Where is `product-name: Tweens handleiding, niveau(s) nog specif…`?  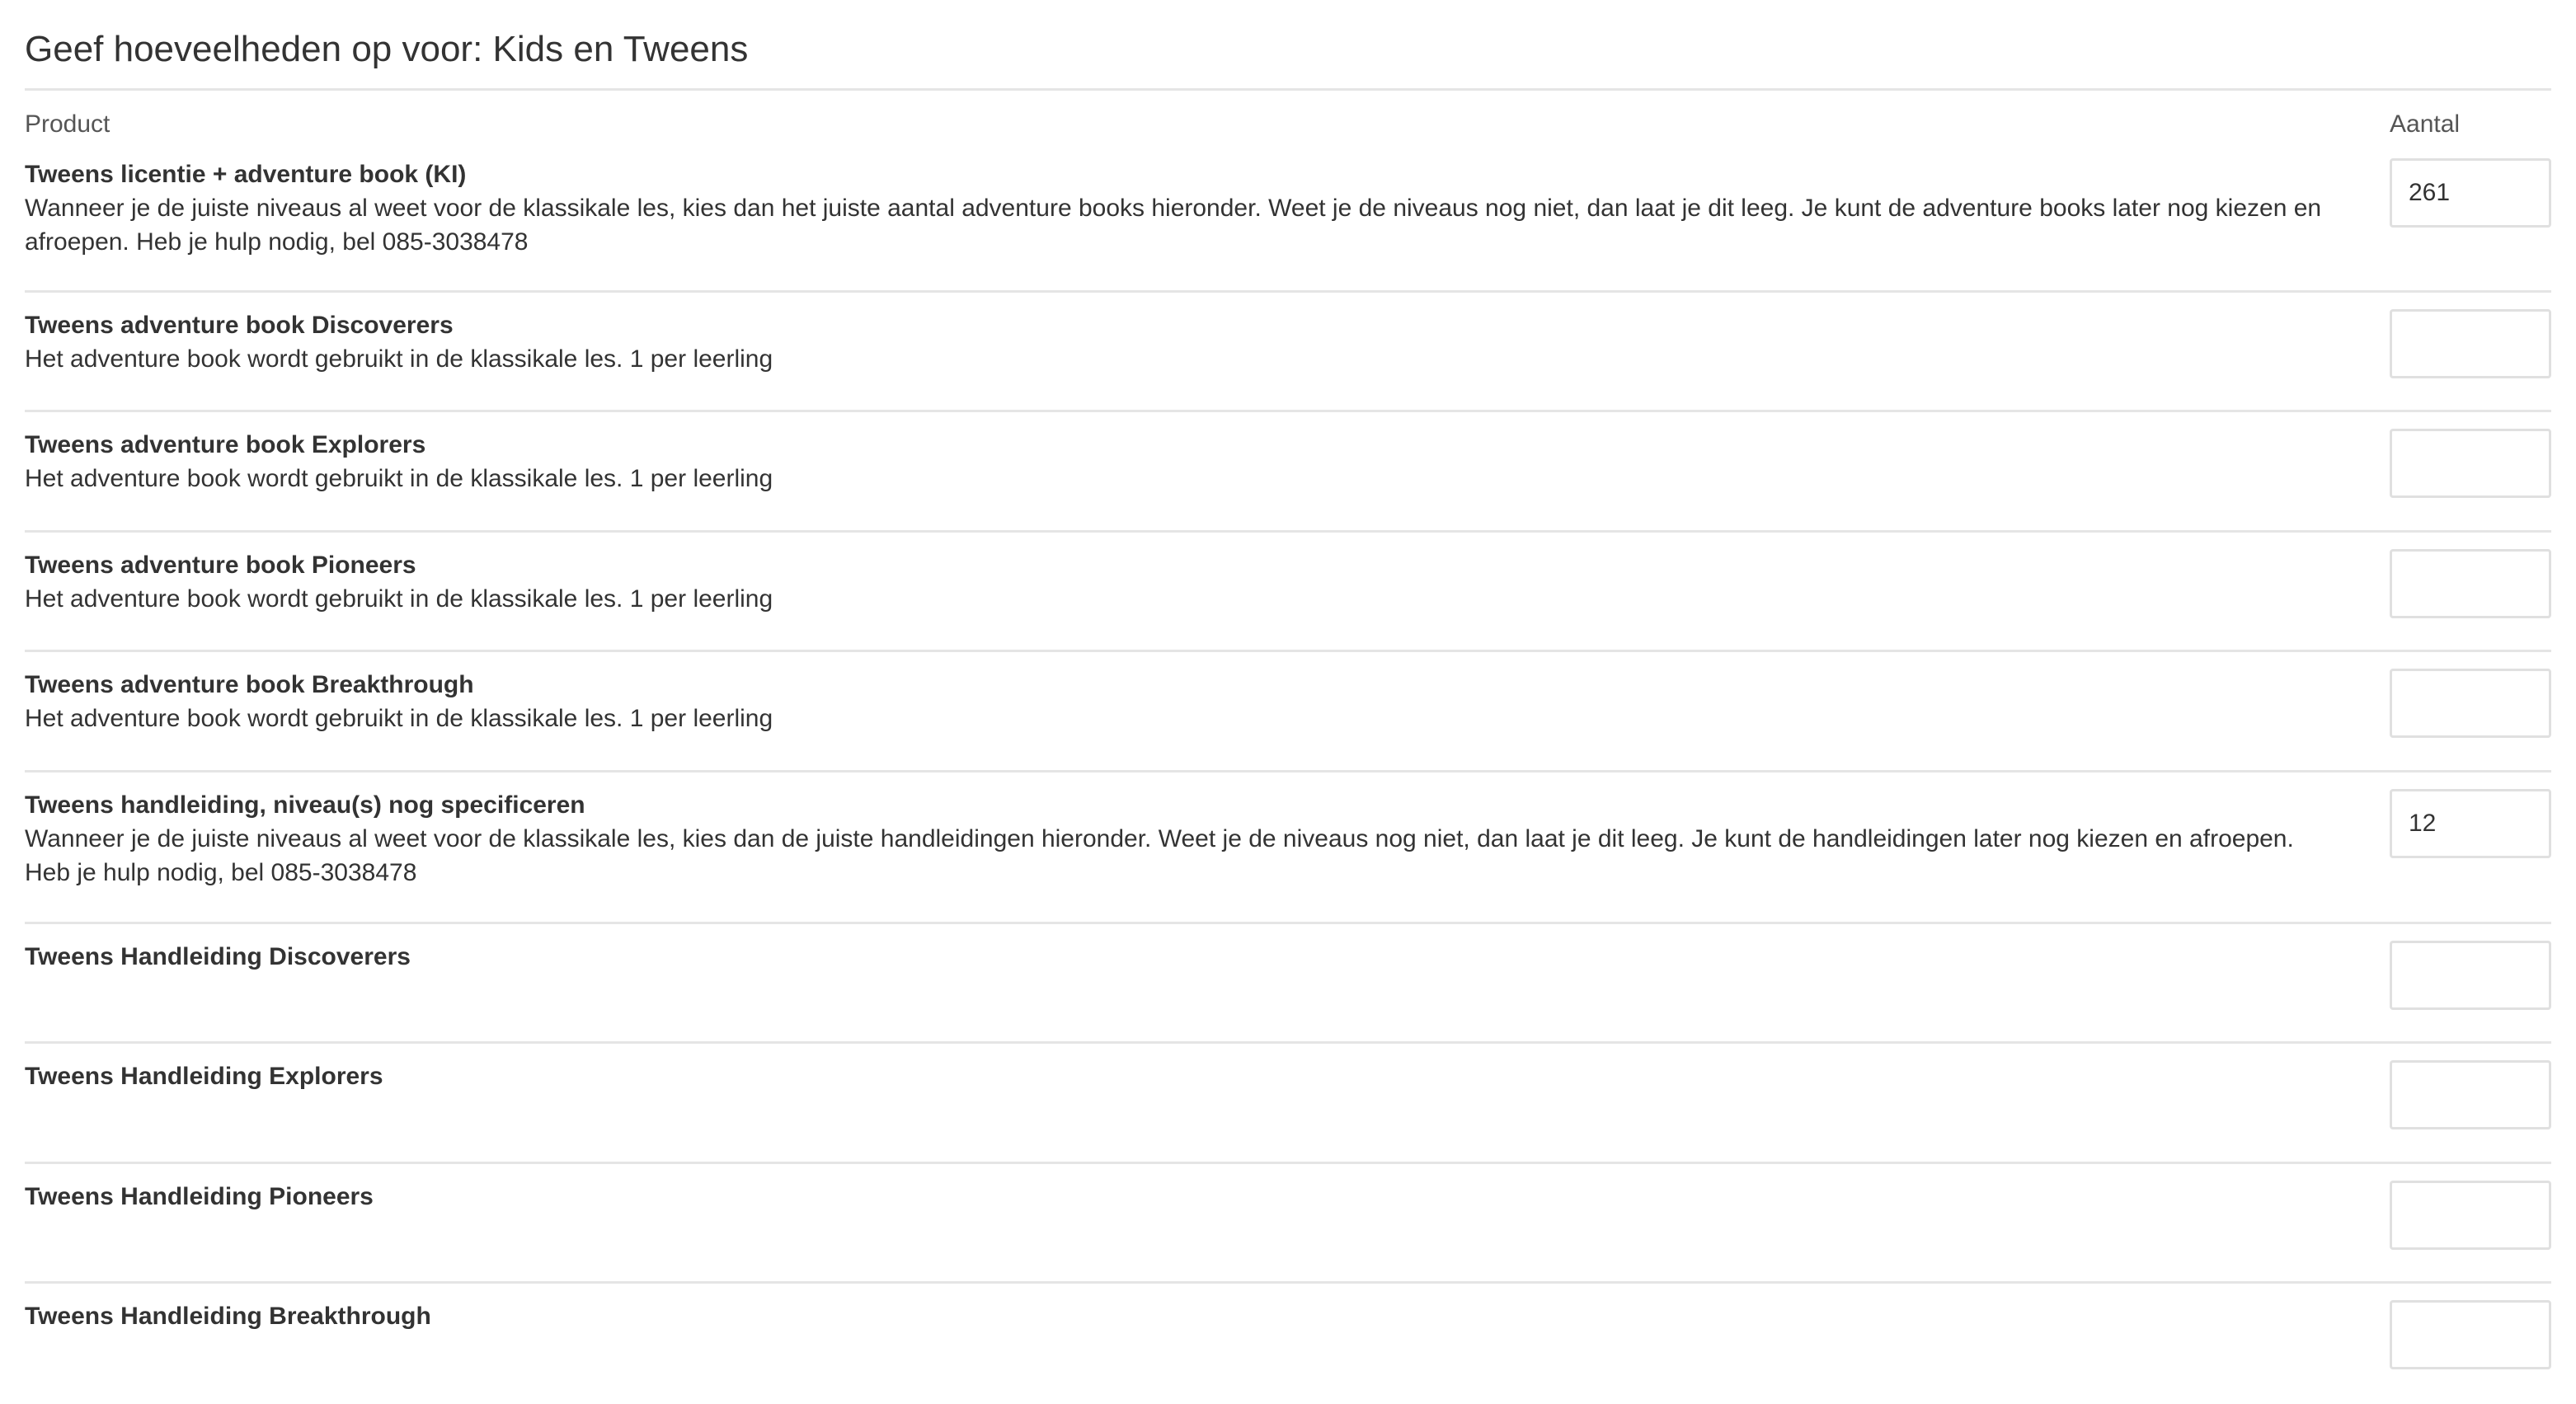 product-name: Tweens handleiding, niveau(s) nog specif… is located at coordinates (305, 805).